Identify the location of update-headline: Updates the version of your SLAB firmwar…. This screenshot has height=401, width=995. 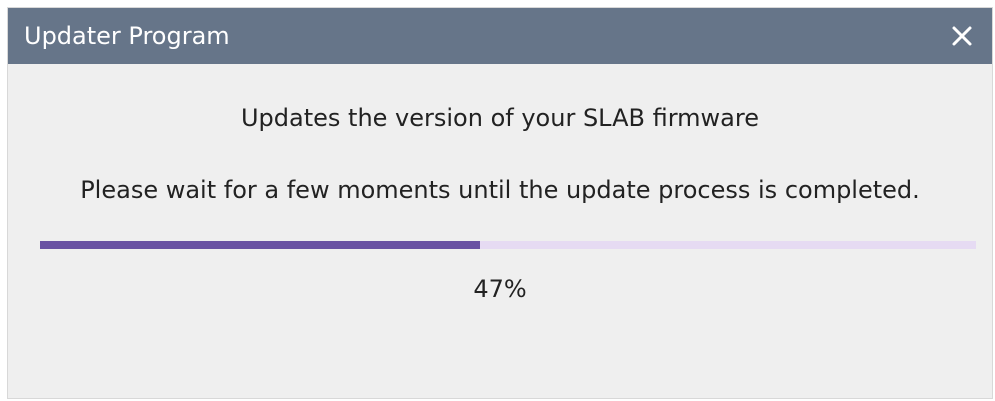
(499, 118).